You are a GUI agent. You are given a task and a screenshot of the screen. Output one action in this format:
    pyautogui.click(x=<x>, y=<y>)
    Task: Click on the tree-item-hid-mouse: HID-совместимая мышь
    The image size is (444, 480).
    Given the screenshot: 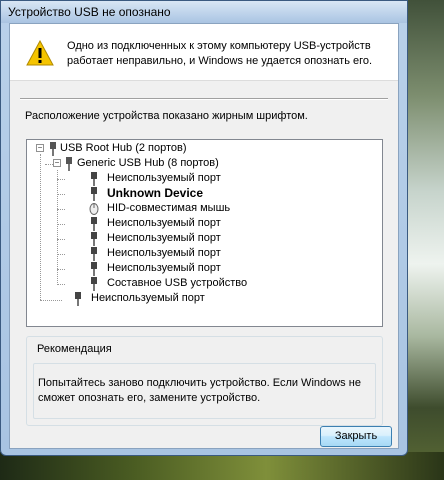 What is the action you would take?
    pyautogui.click(x=168, y=208)
    